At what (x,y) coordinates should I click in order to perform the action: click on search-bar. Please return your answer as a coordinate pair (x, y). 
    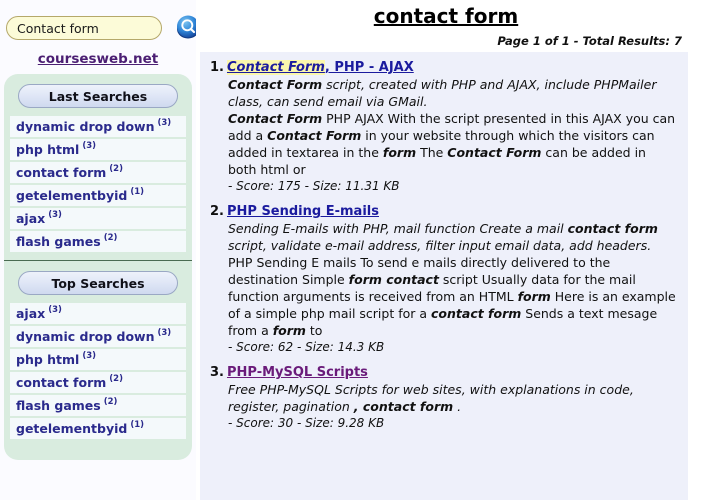
    Looking at the image, I should click on (102, 29).